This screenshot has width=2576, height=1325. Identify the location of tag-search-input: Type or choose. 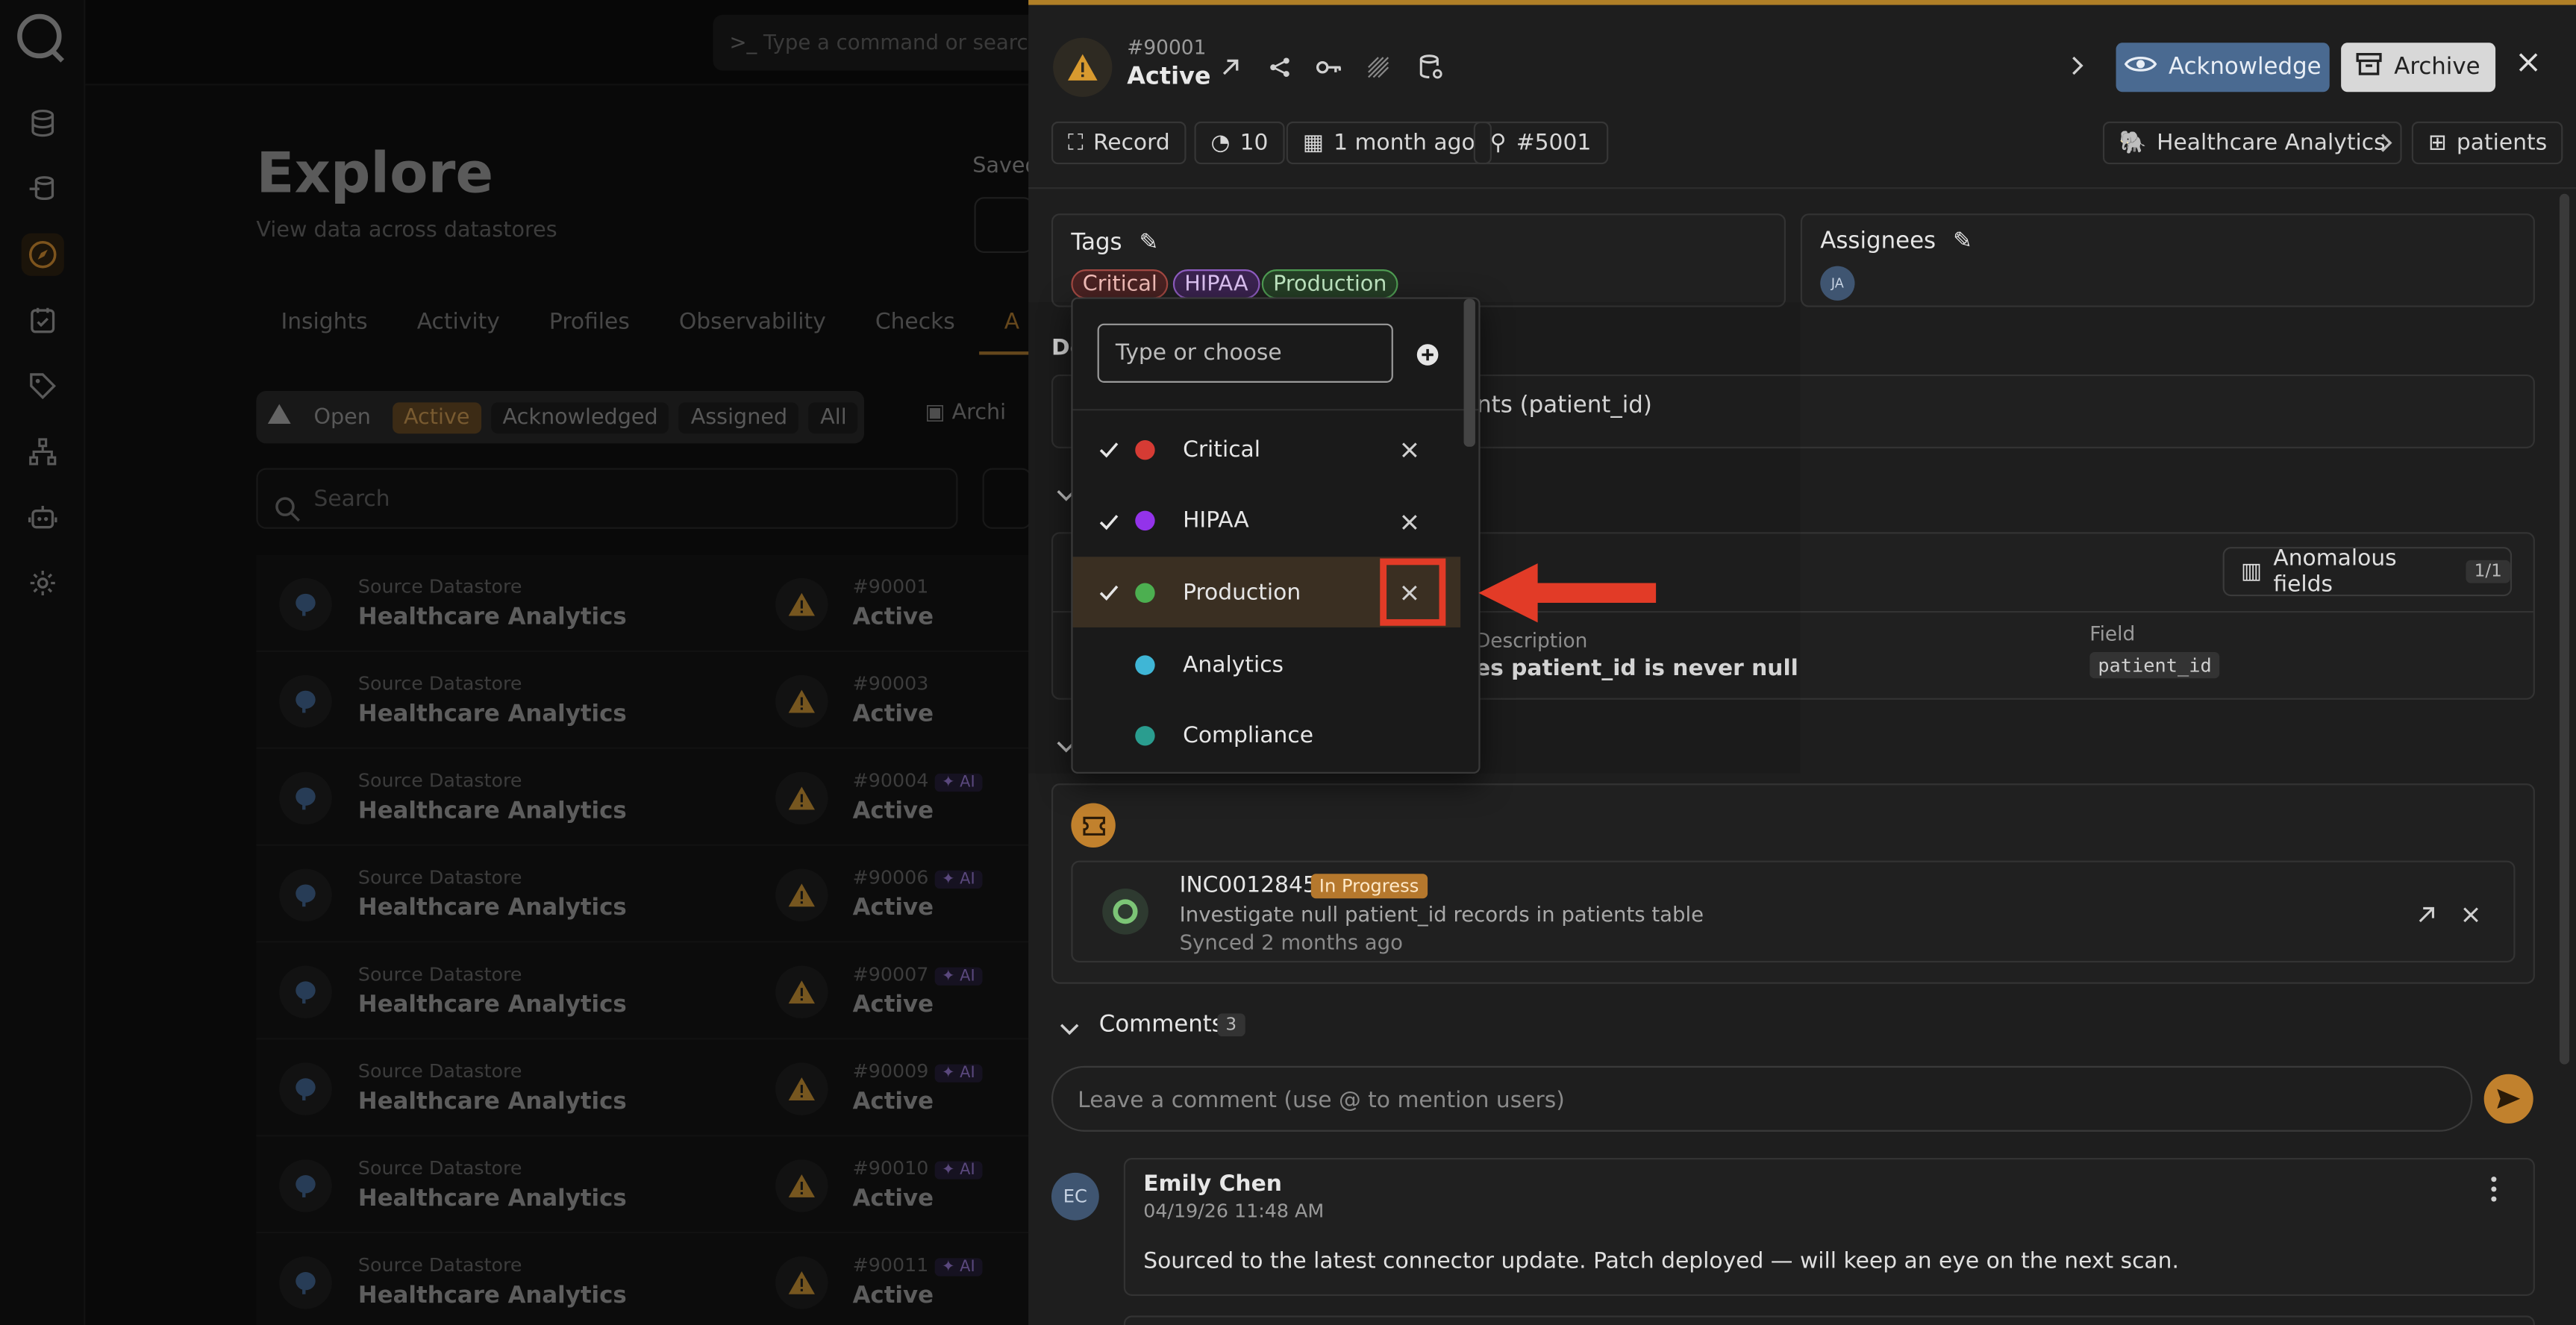
(1245, 353).